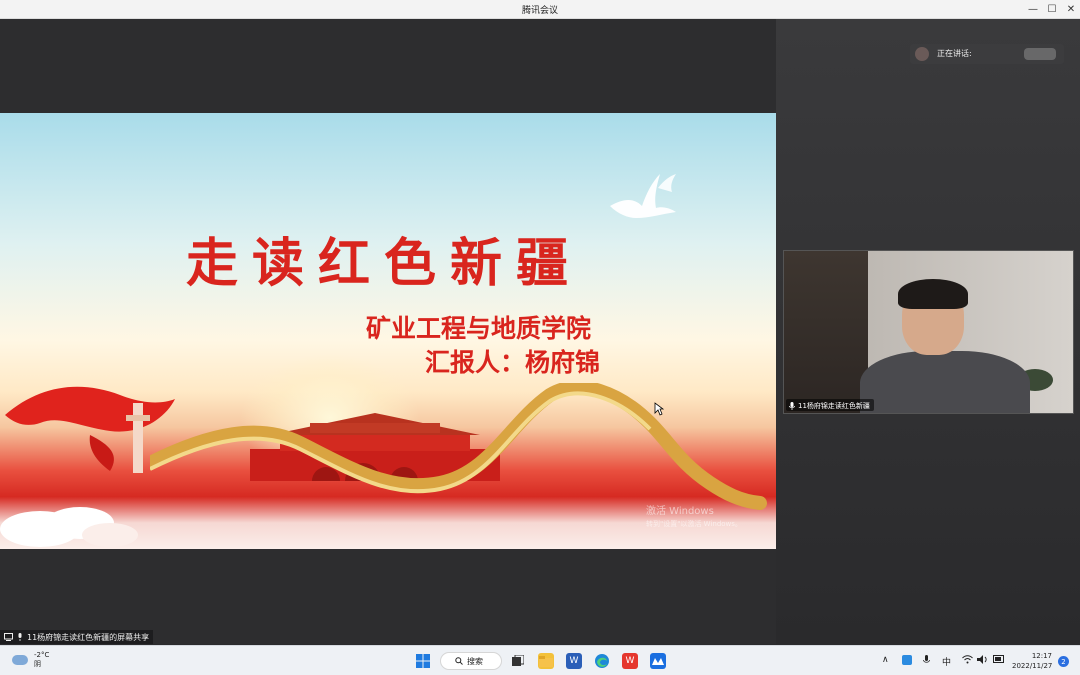 This screenshot has width=1080, height=675. What do you see at coordinates (88, 637) in the screenshot?
I see `share-status-text: 11杨府锦走读红色新疆的屏幕共享` at bounding box center [88, 637].